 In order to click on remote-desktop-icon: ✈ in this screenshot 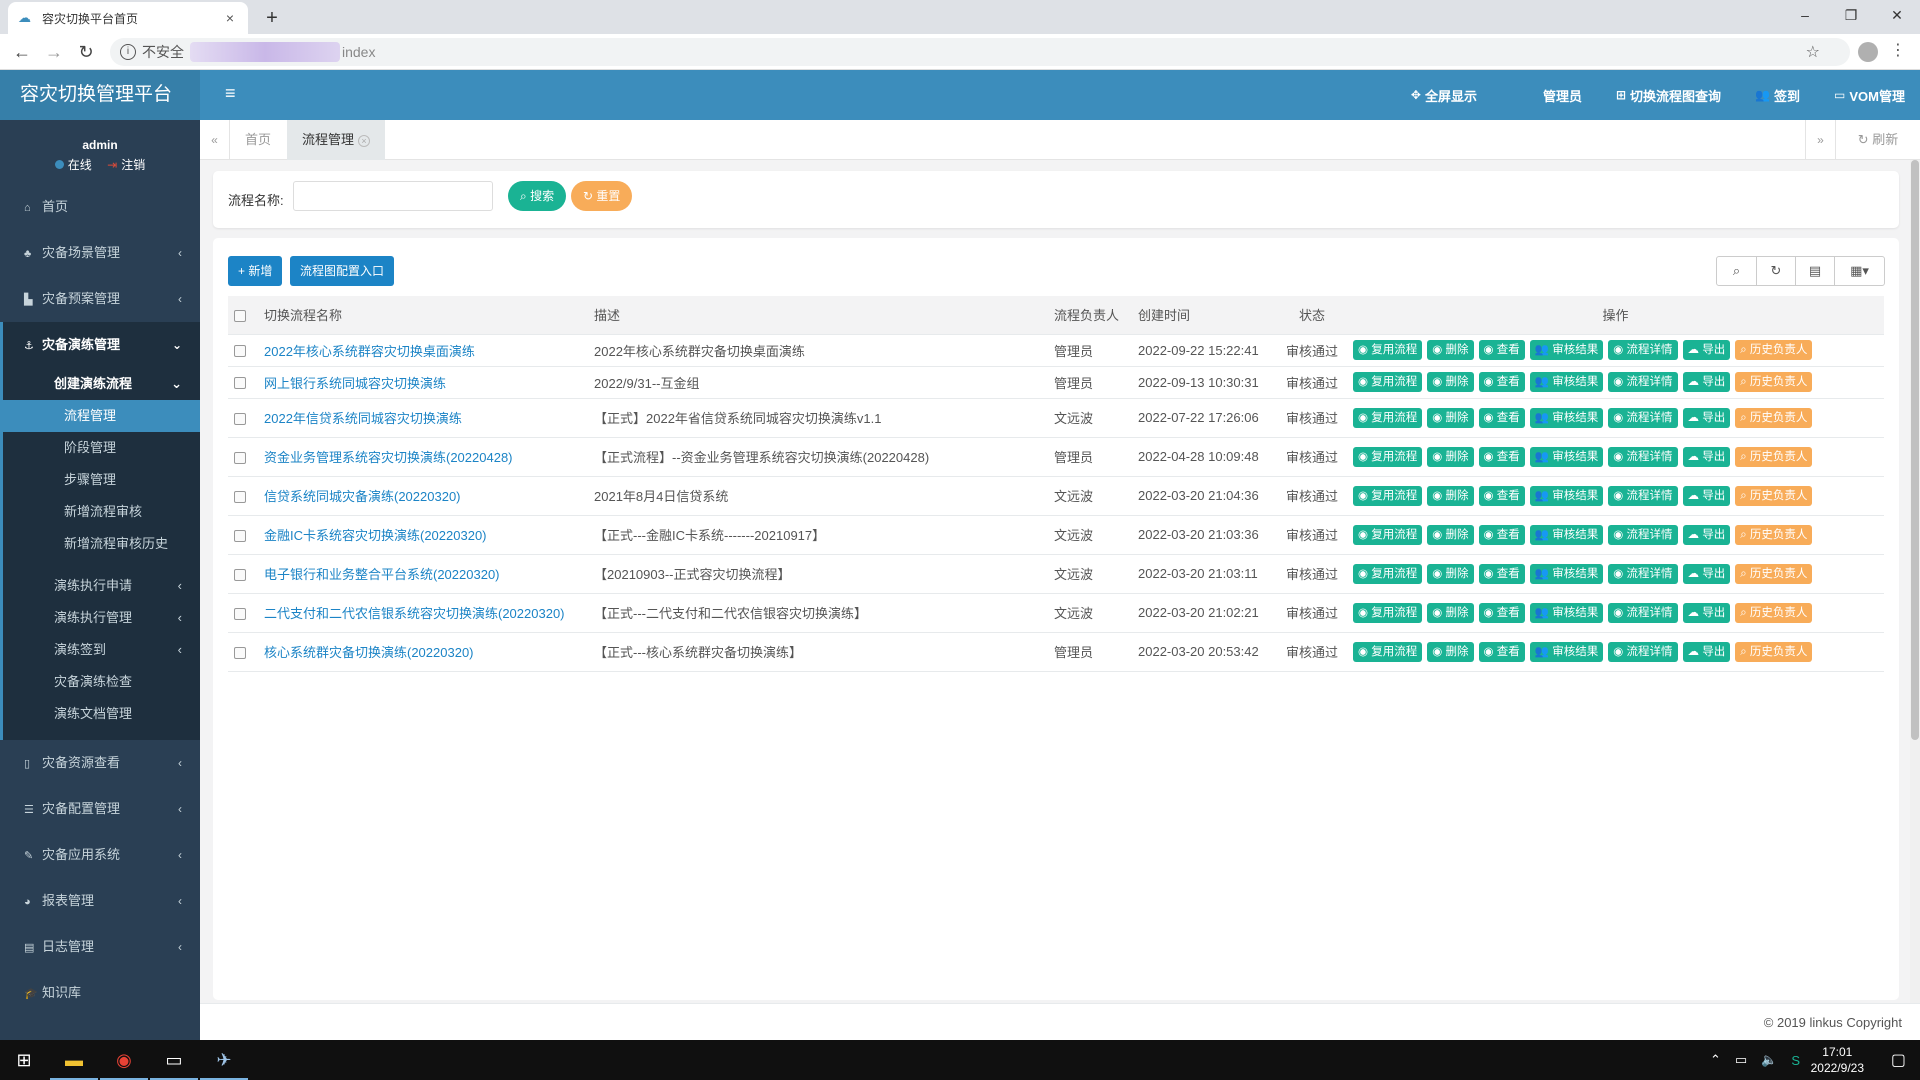, I will do `click(224, 1060)`.